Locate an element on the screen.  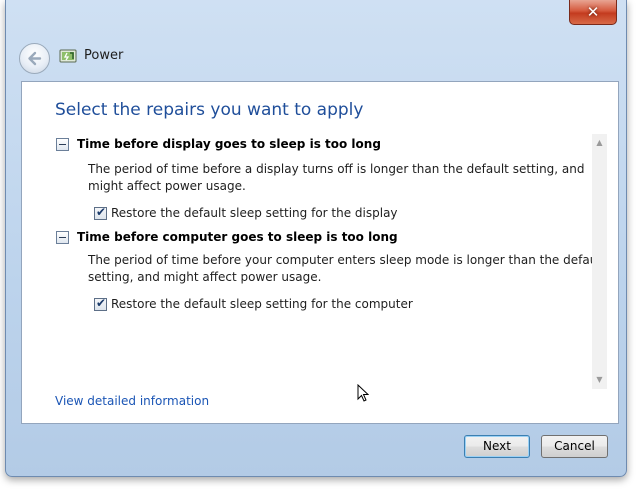
power-troubleshooter-icon is located at coordinates (68, 56).